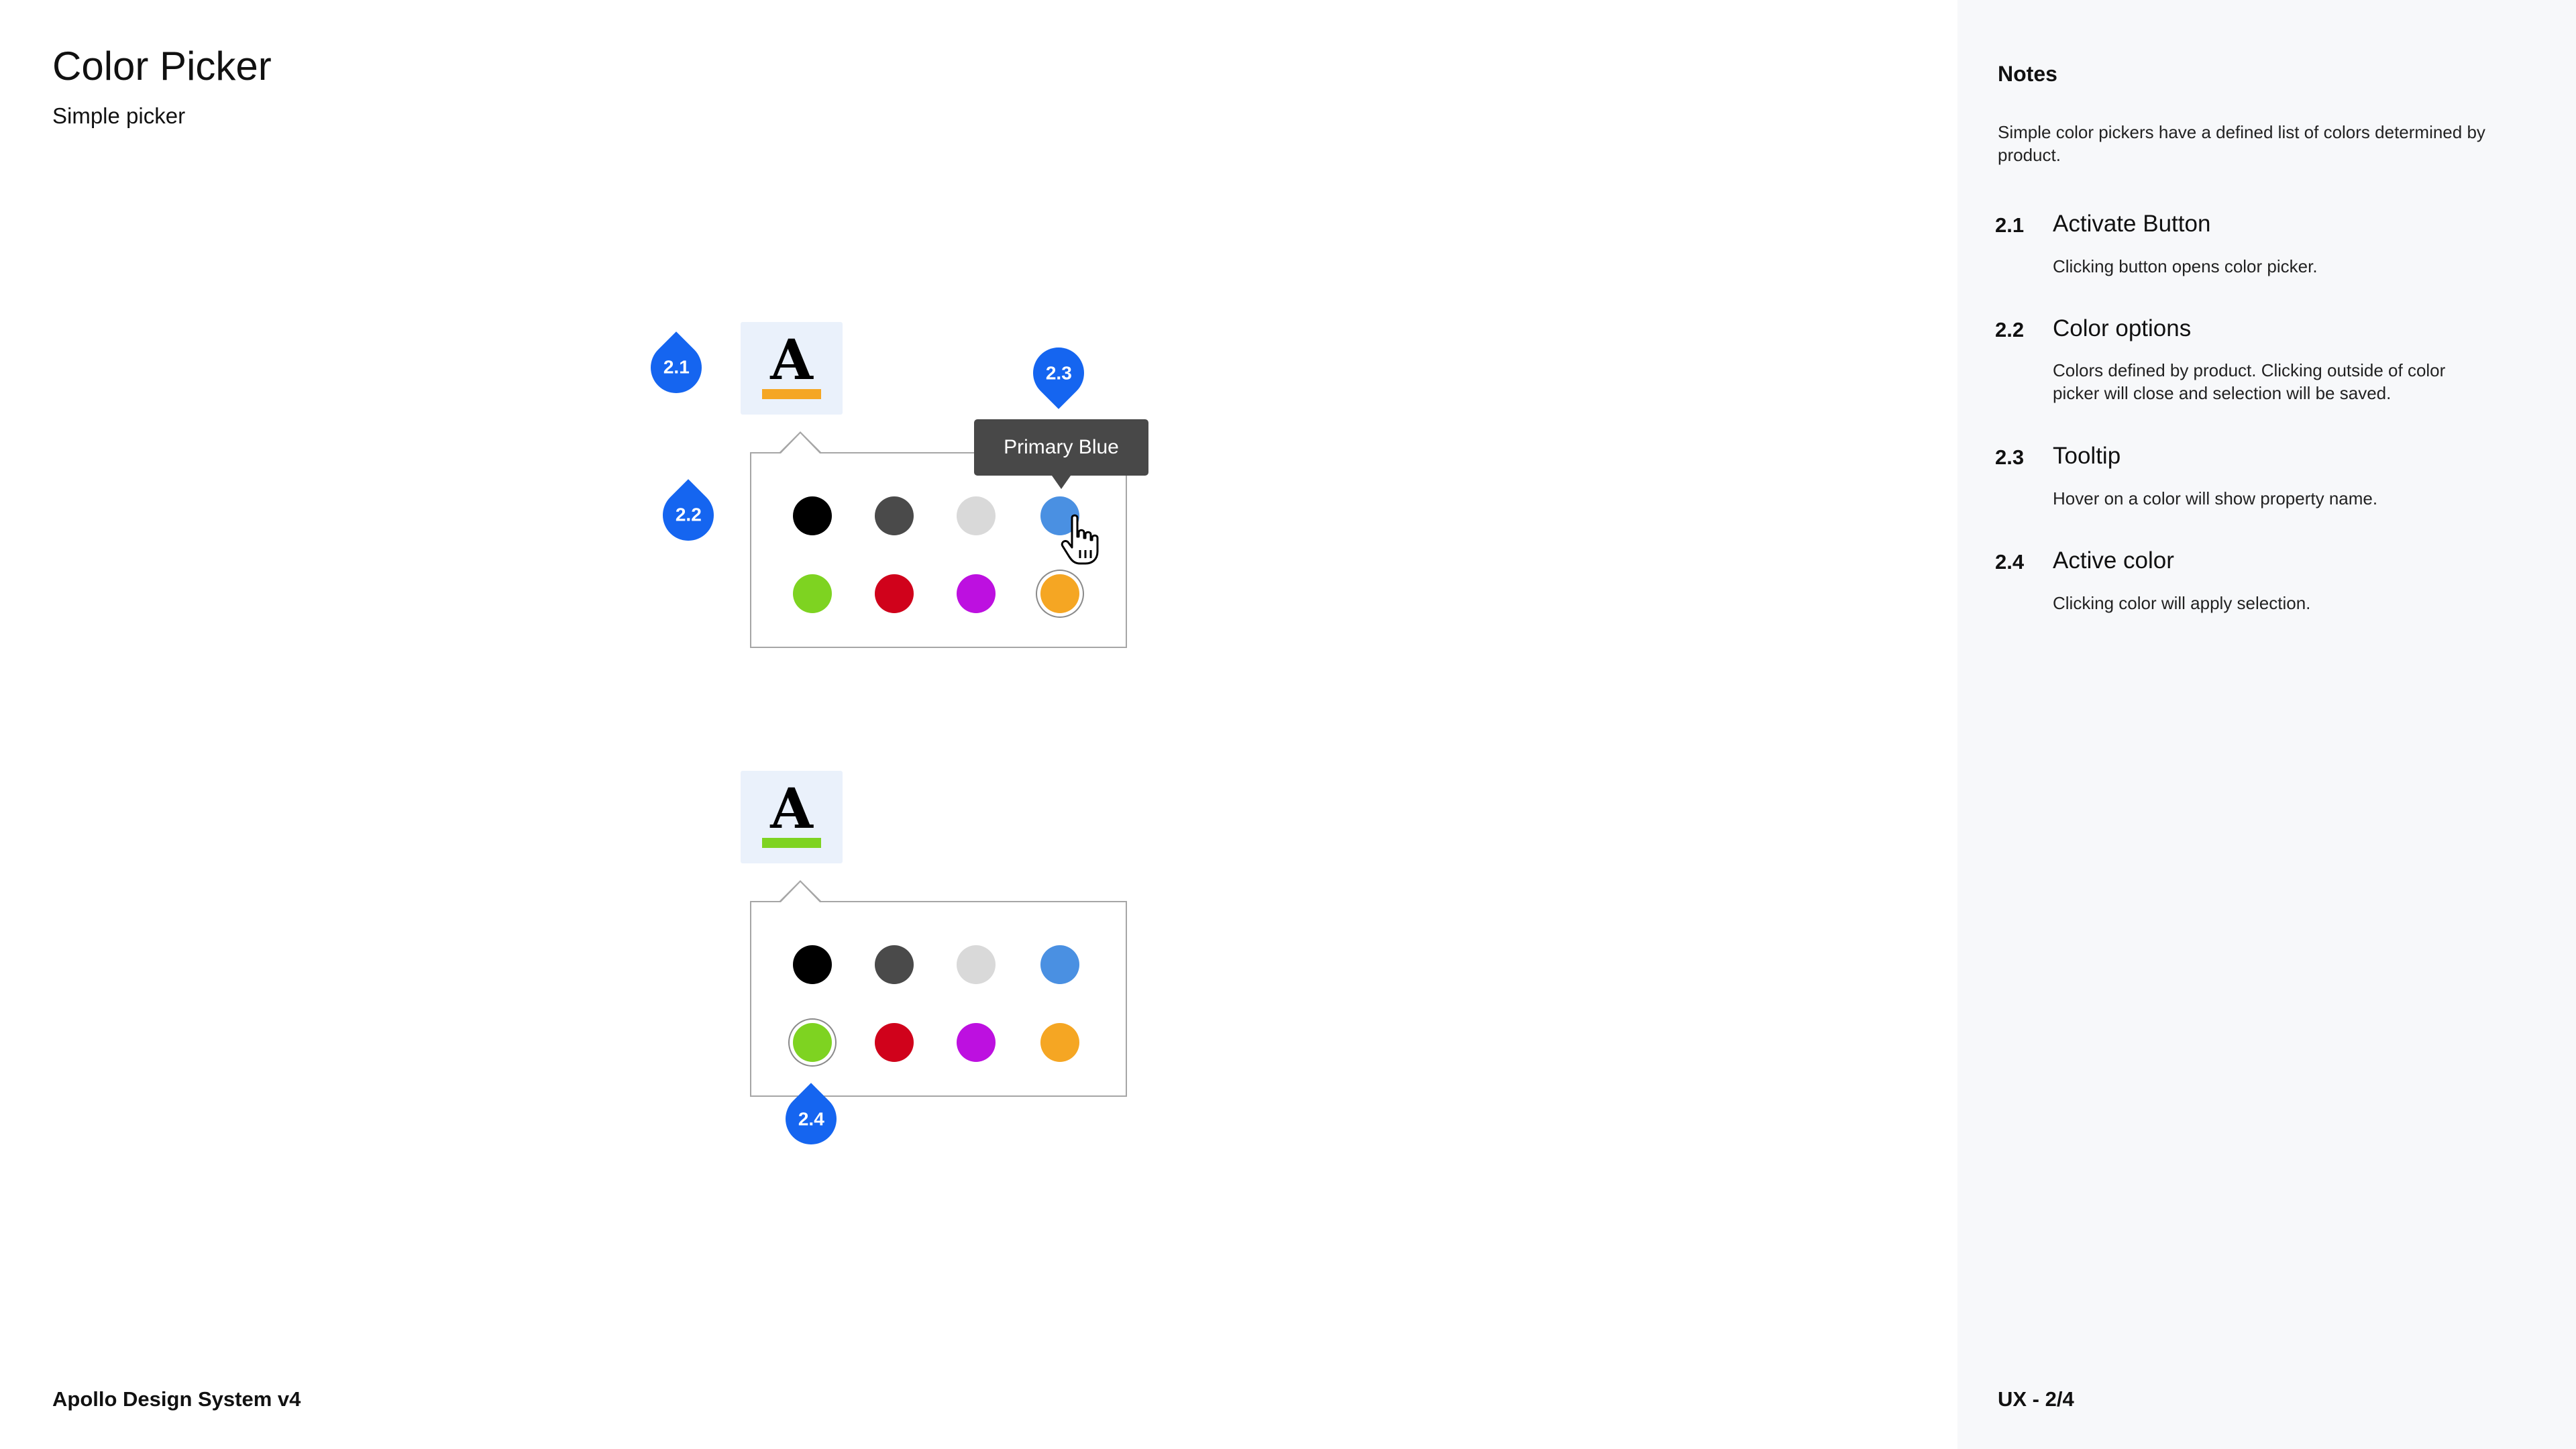  What do you see at coordinates (2182, 603) in the screenshot?
I see `note-description: Clicking color will apply selection.` at bounding box center [2182, 603].